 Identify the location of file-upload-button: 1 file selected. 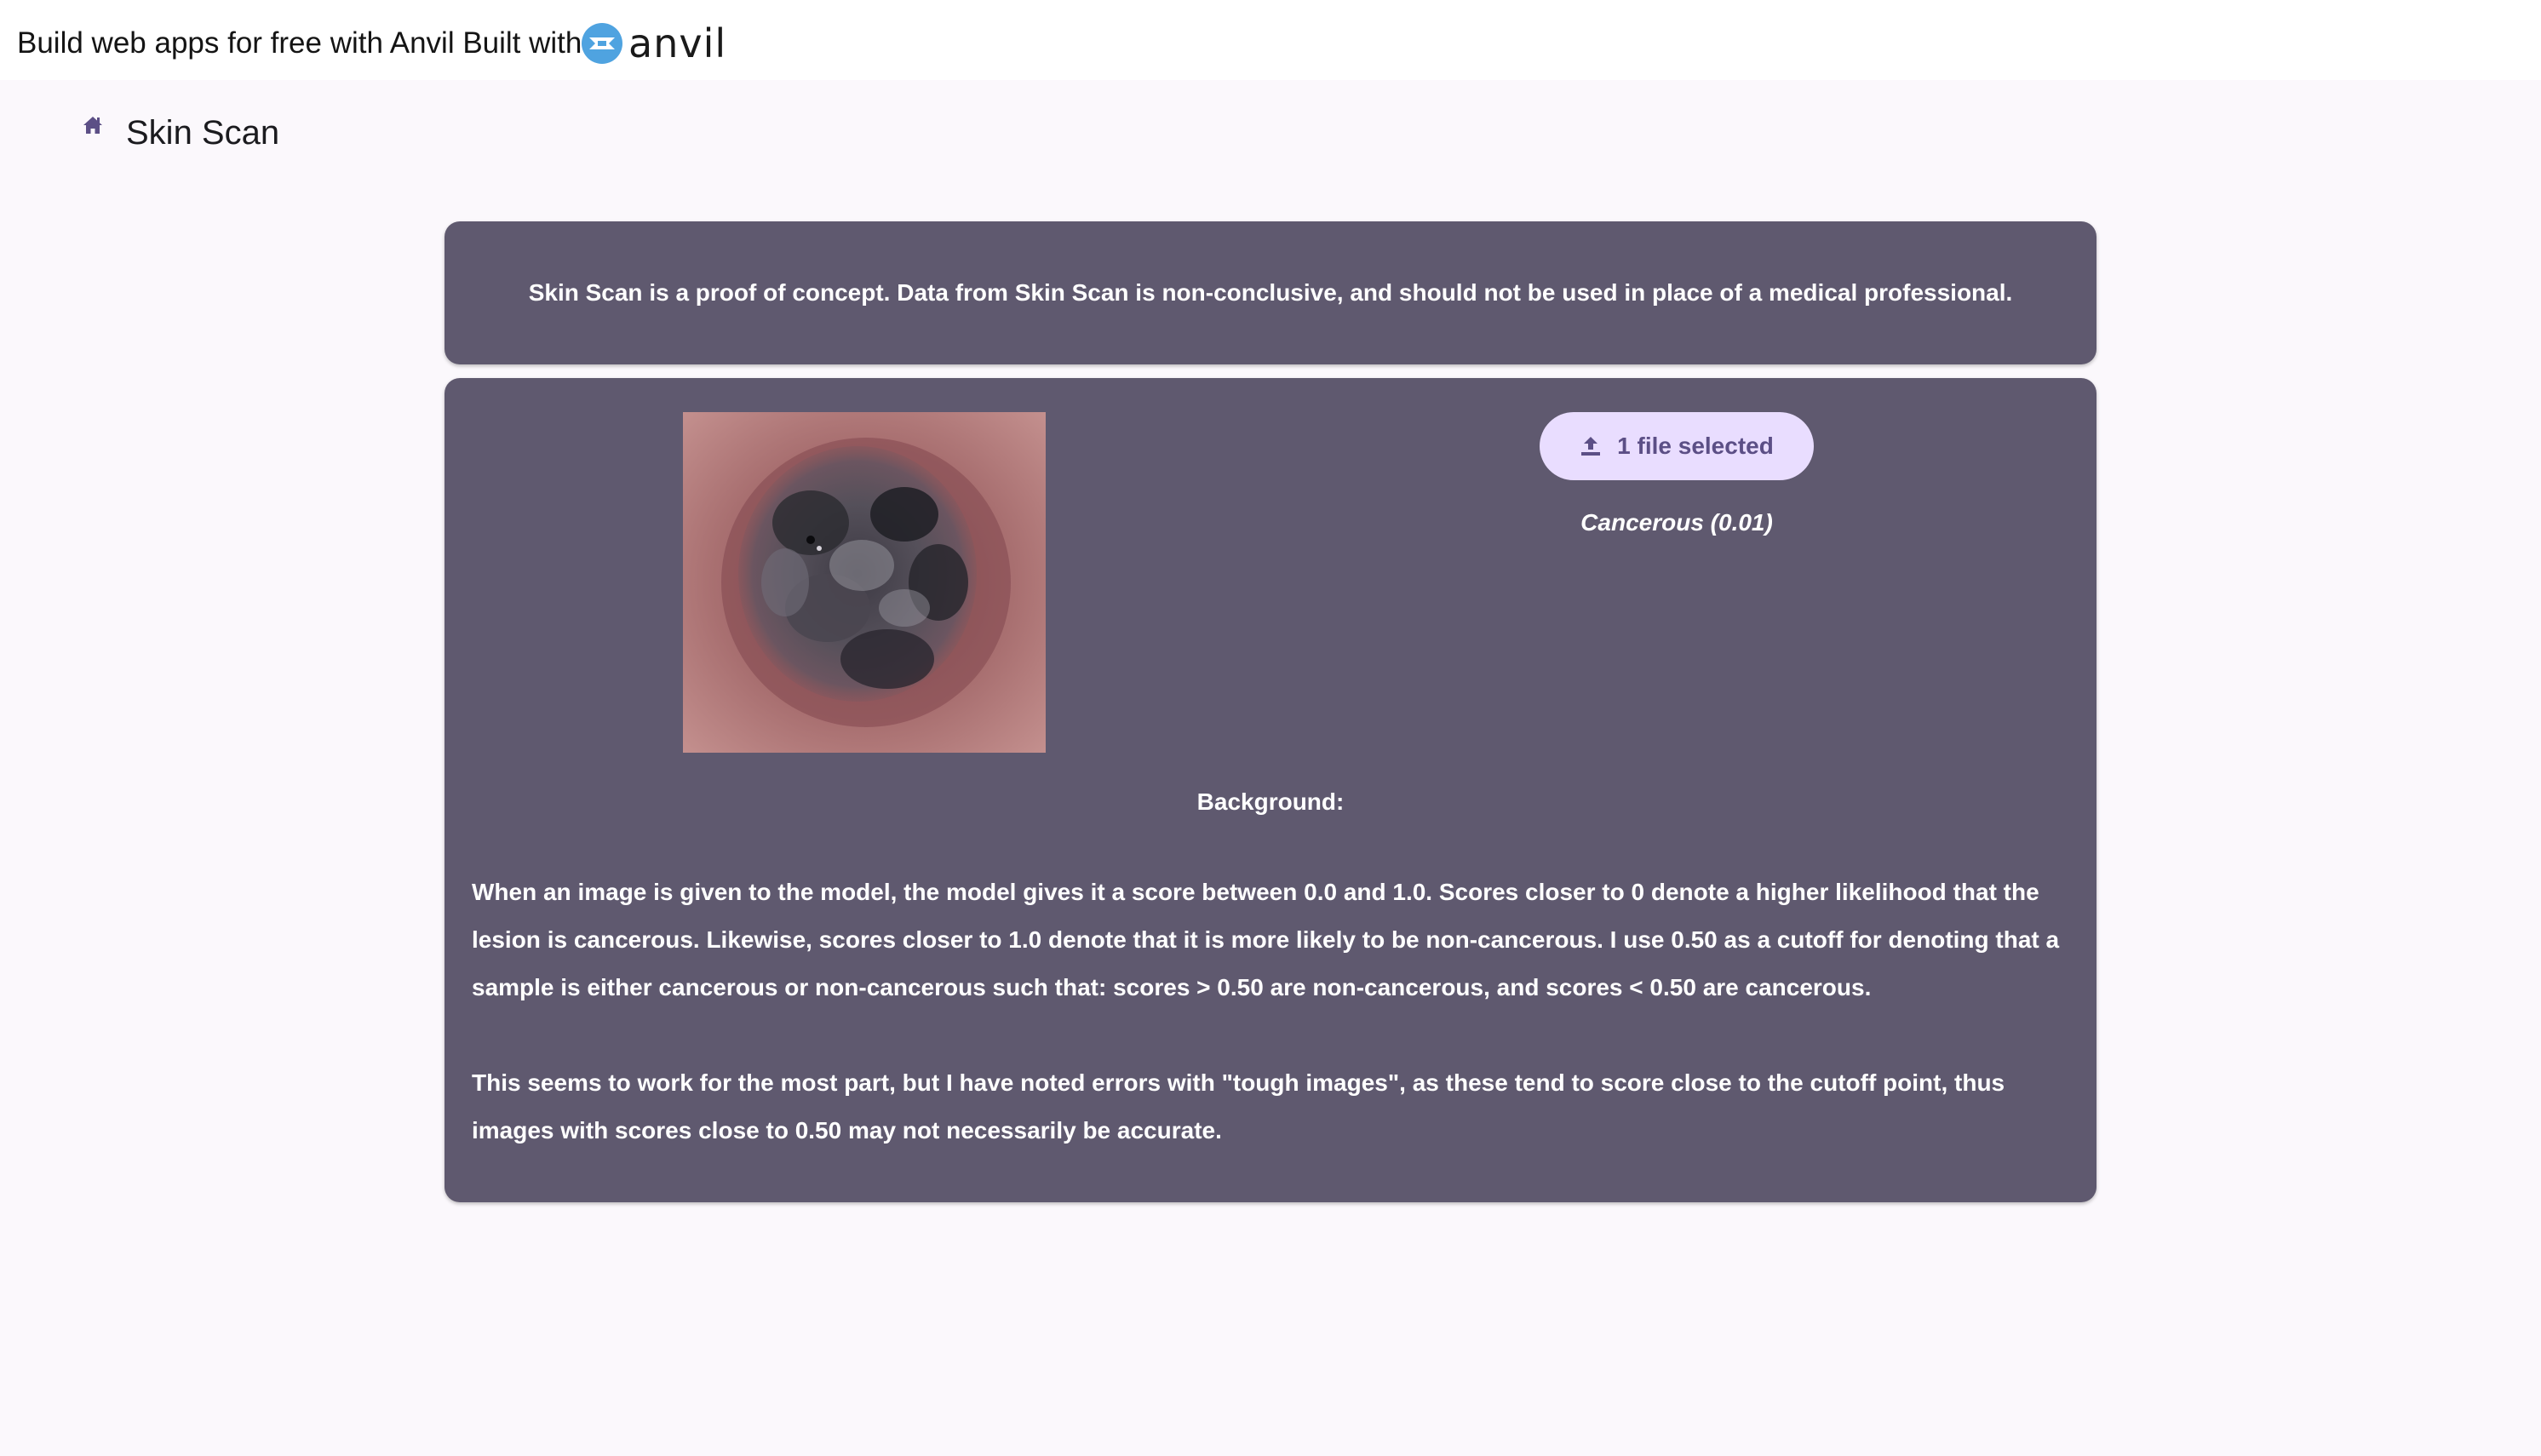
(1677, 446).